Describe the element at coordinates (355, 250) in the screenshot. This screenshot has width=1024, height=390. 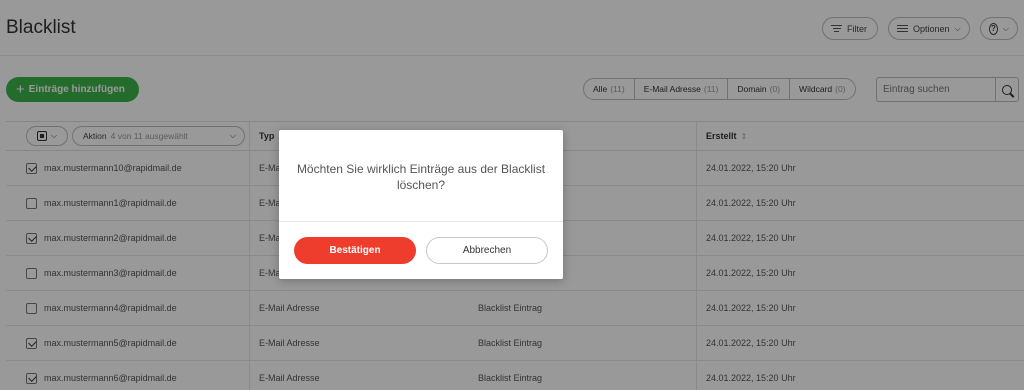
I see `confirm-button: Bestätigen` at that location.